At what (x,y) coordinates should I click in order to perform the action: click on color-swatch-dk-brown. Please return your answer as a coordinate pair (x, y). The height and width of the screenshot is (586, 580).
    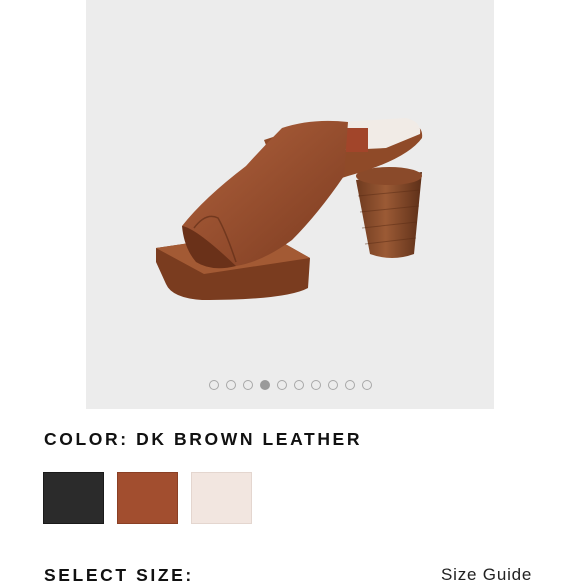
    Looking at the image, I should click on (147, 498).